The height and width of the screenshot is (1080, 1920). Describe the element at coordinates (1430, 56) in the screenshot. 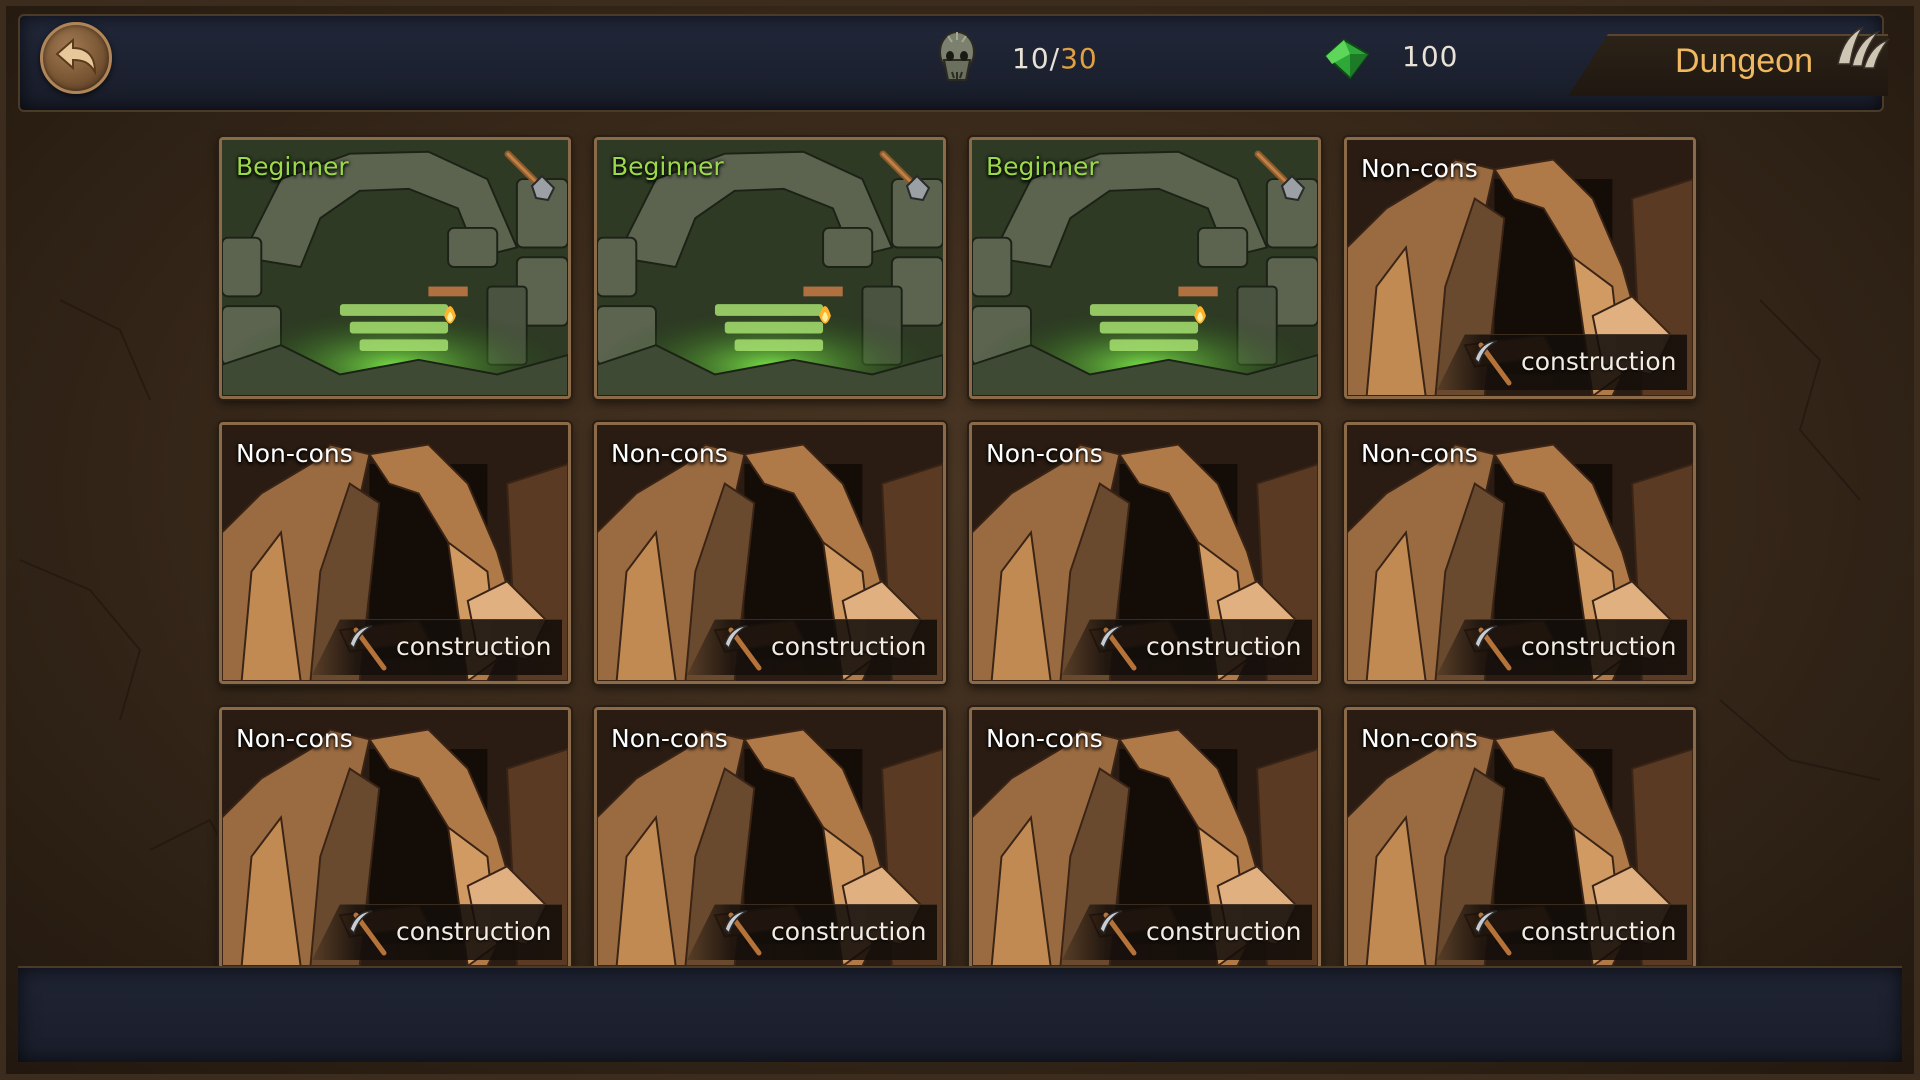

I see `gem-count: 100` at that location.